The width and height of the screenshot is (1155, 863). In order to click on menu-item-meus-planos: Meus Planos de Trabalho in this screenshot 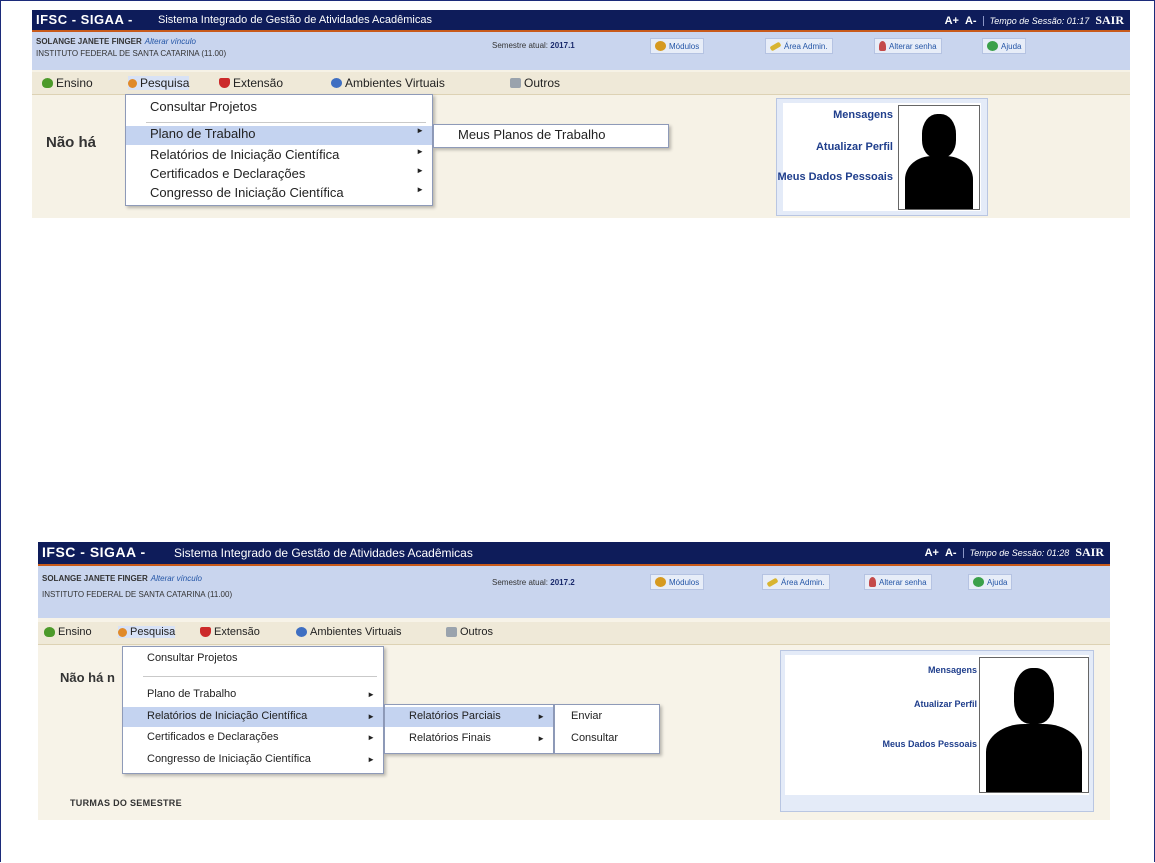, I will do `click(551, 136)`.